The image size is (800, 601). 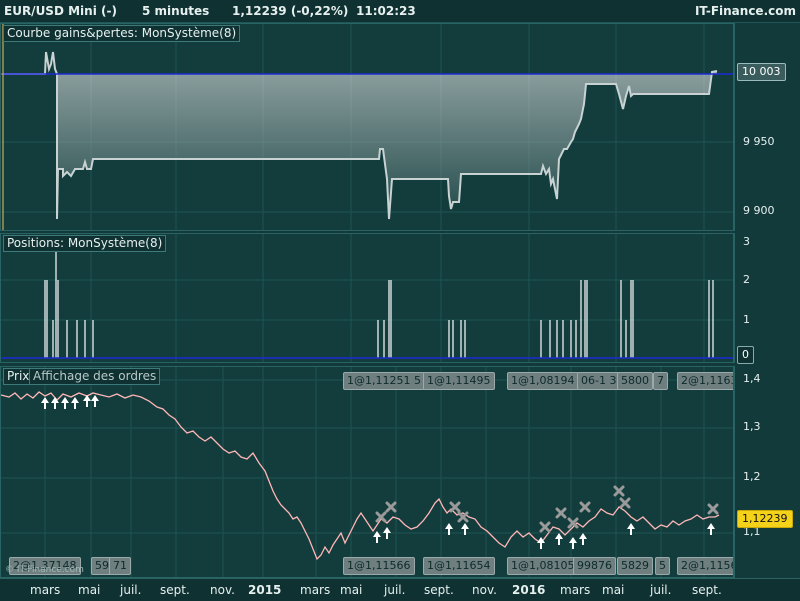 What do you see at coordinates (752, 426) in the screenshot?
I see `price-axis-tick: 1,3` at bounding box center [752, 426].